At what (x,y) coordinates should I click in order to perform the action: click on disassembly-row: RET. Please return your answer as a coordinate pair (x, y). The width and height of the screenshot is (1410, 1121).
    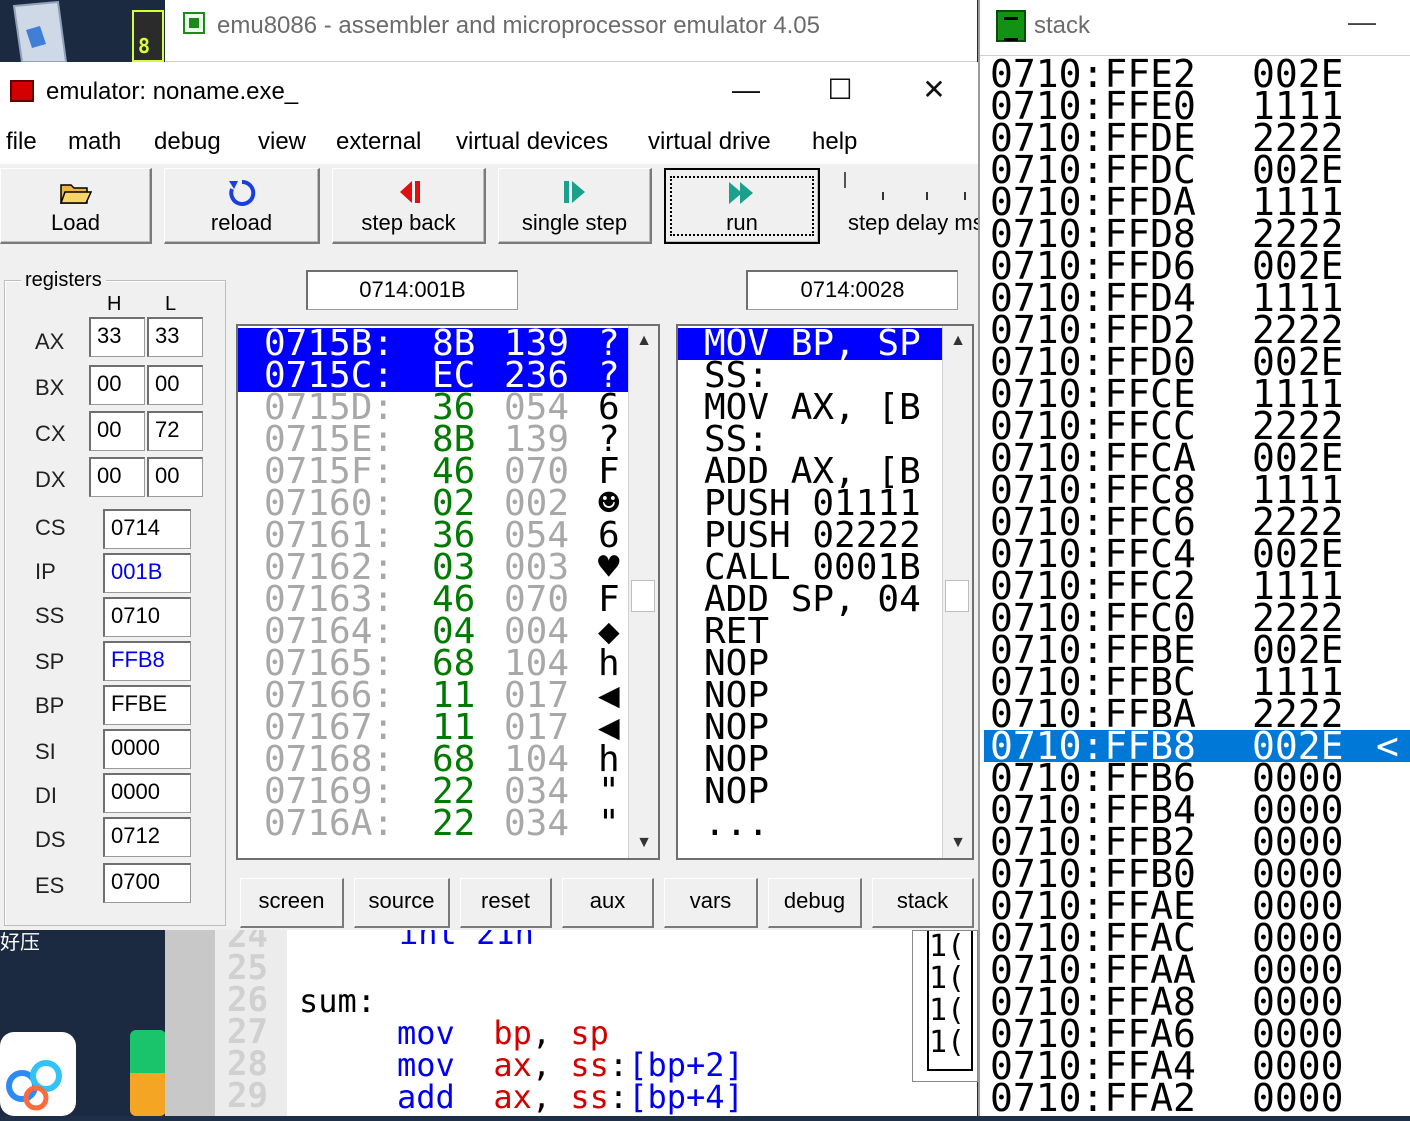
    Looking at the image, I should click on (811, 632).